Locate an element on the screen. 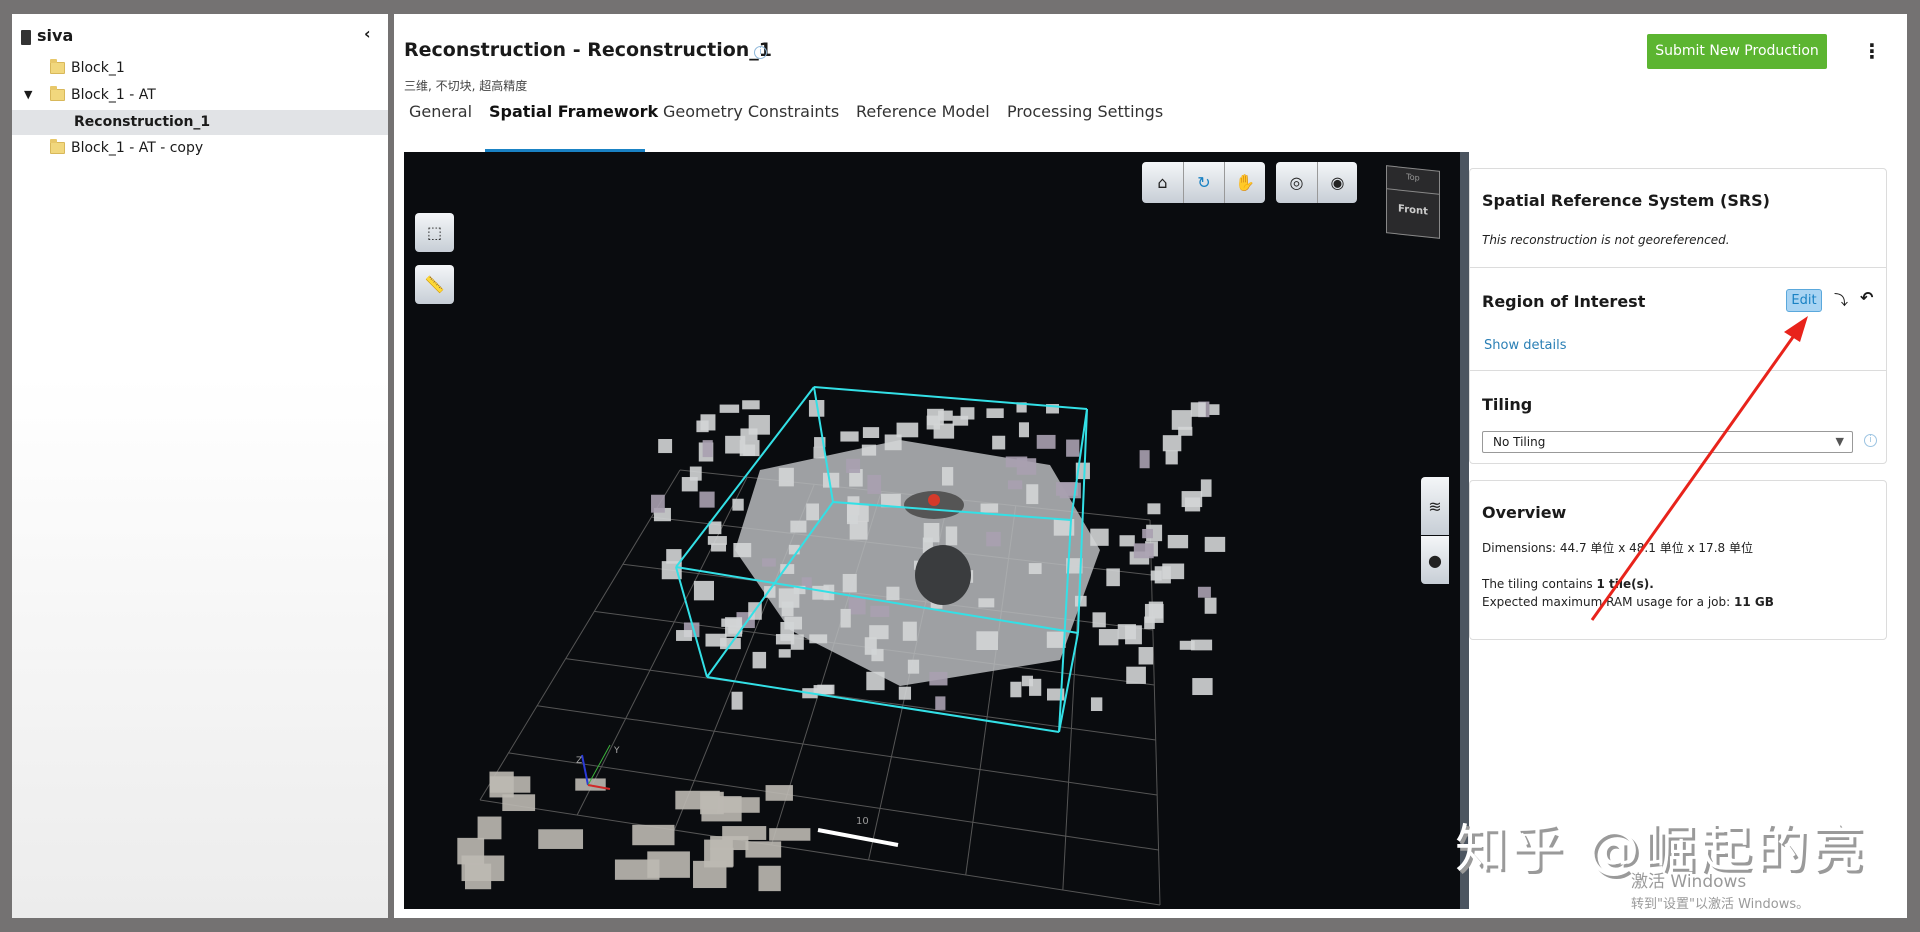 This screenshot has height=932, width=1920. reset-roi-icon: ↶ is located at coordinates (1866, 297).